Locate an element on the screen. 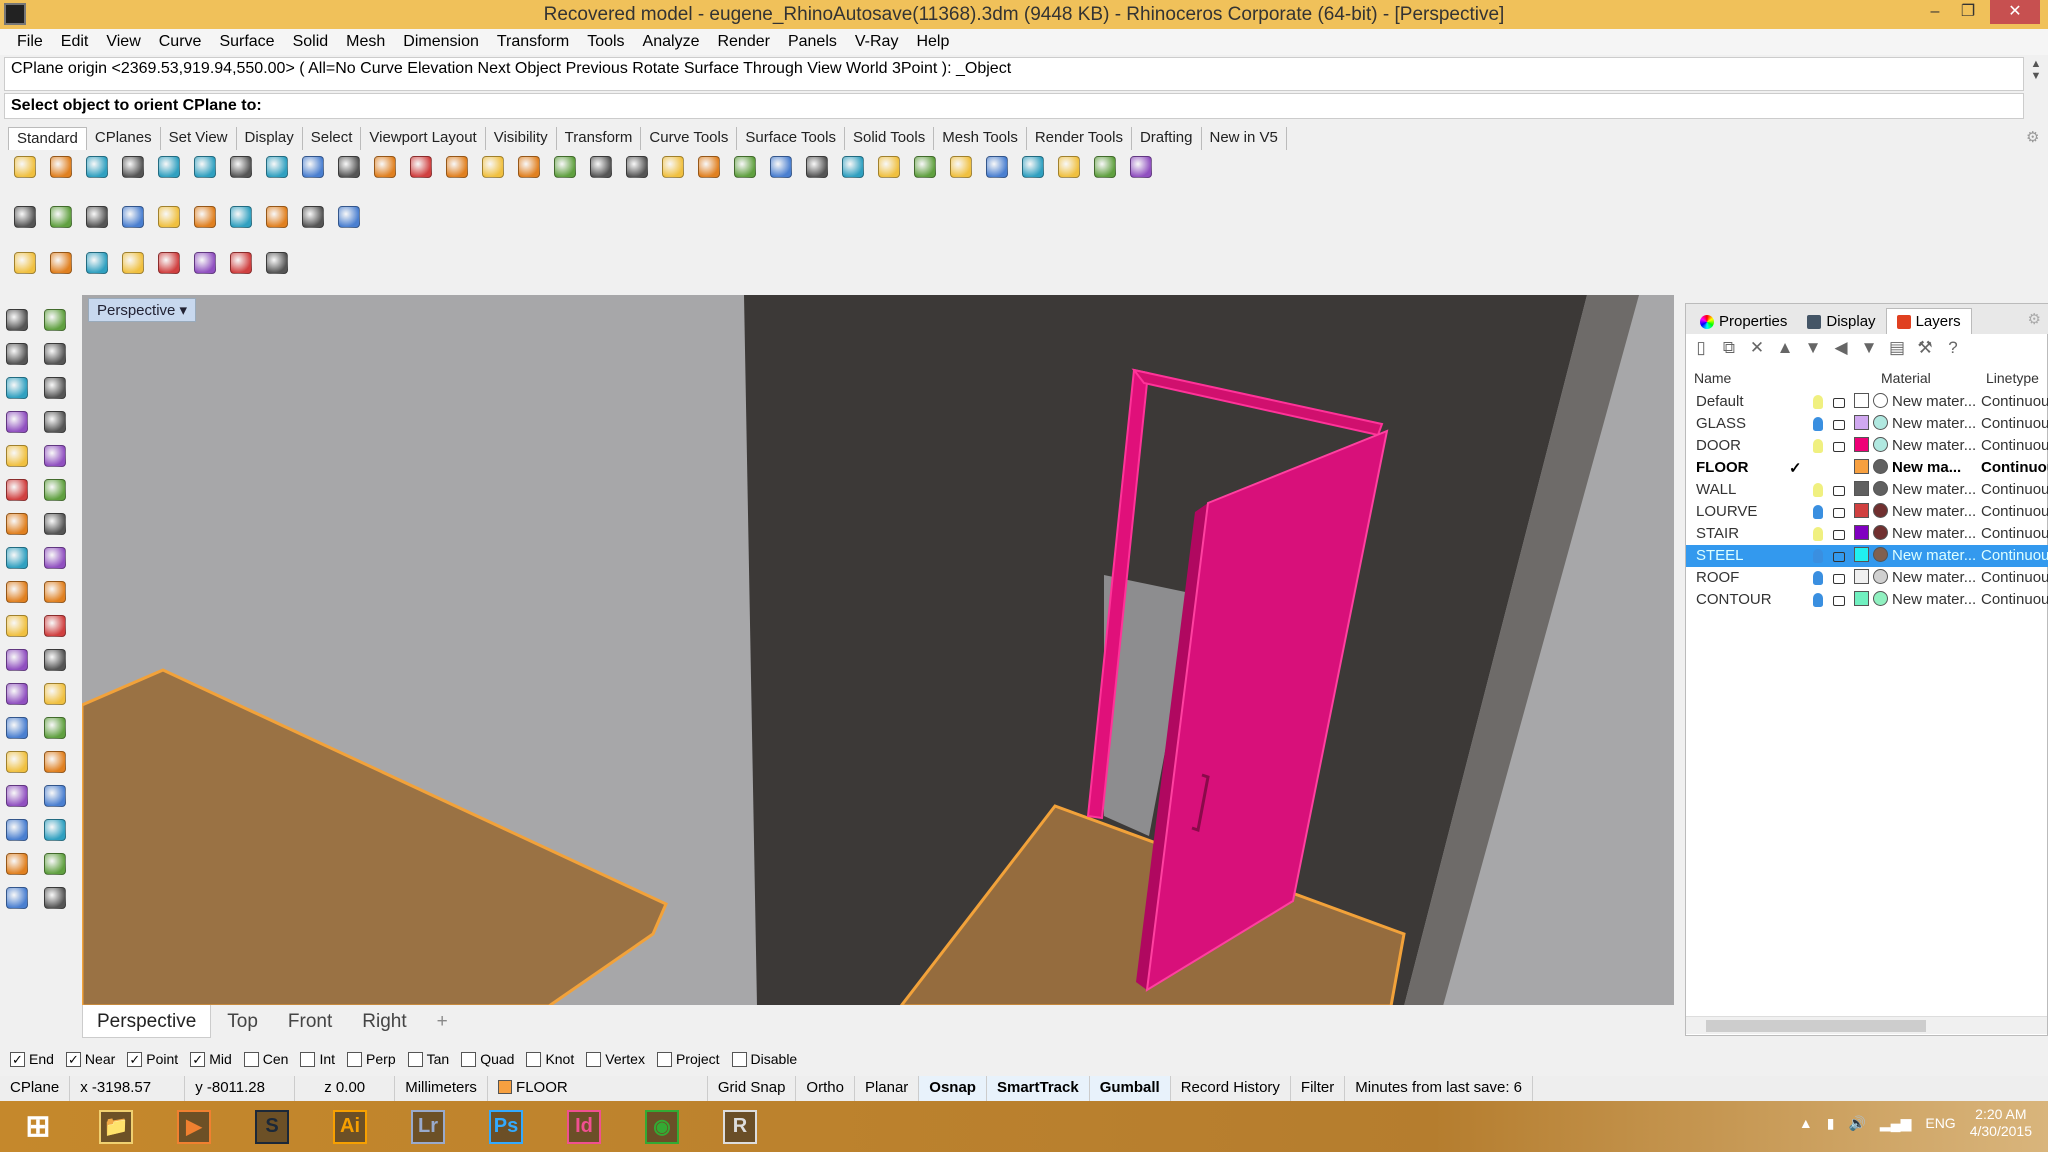 This screenshot has width=2048, height=1152. toolbar-tab-render-tools: Render Tools is located at coordinates (1079, 138).